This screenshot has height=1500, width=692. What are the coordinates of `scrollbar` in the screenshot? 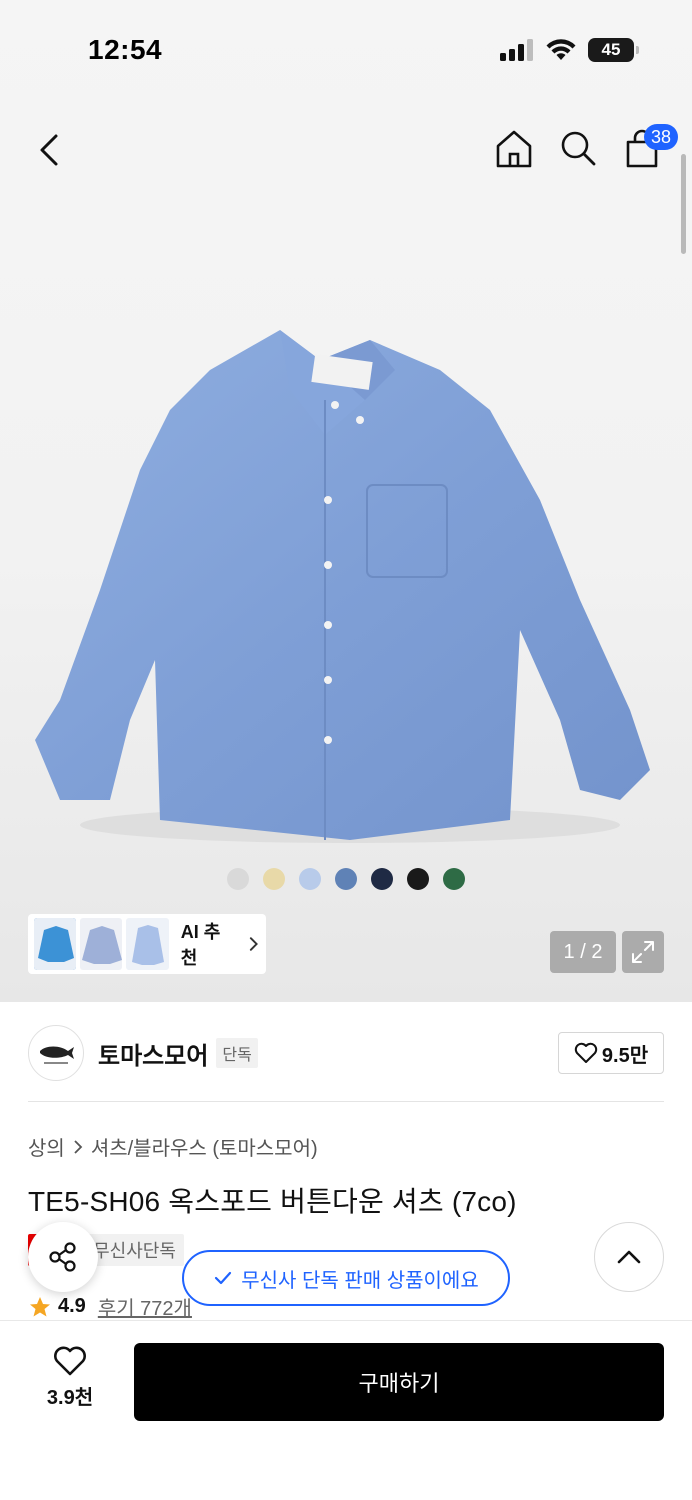 It's located at (683, 204).